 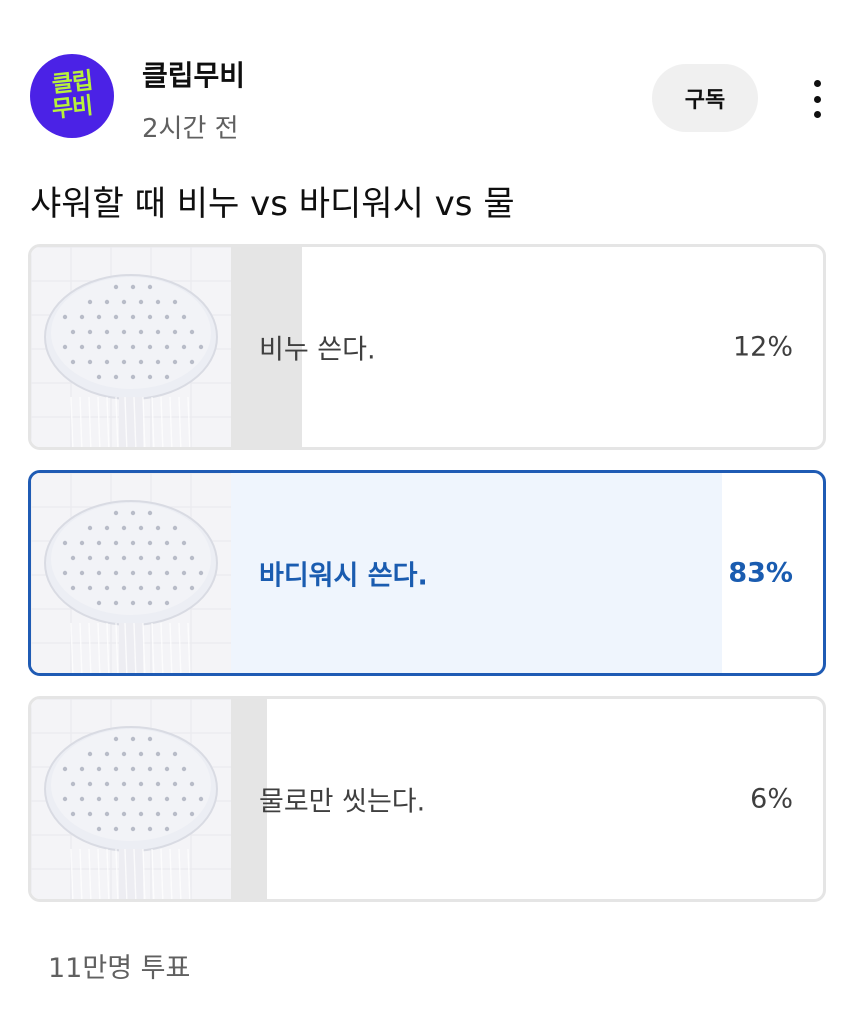 What do you see at coordinates (817, 99) in the screenshot?
I see `more-options-icon` at bounding box center [817, 99].